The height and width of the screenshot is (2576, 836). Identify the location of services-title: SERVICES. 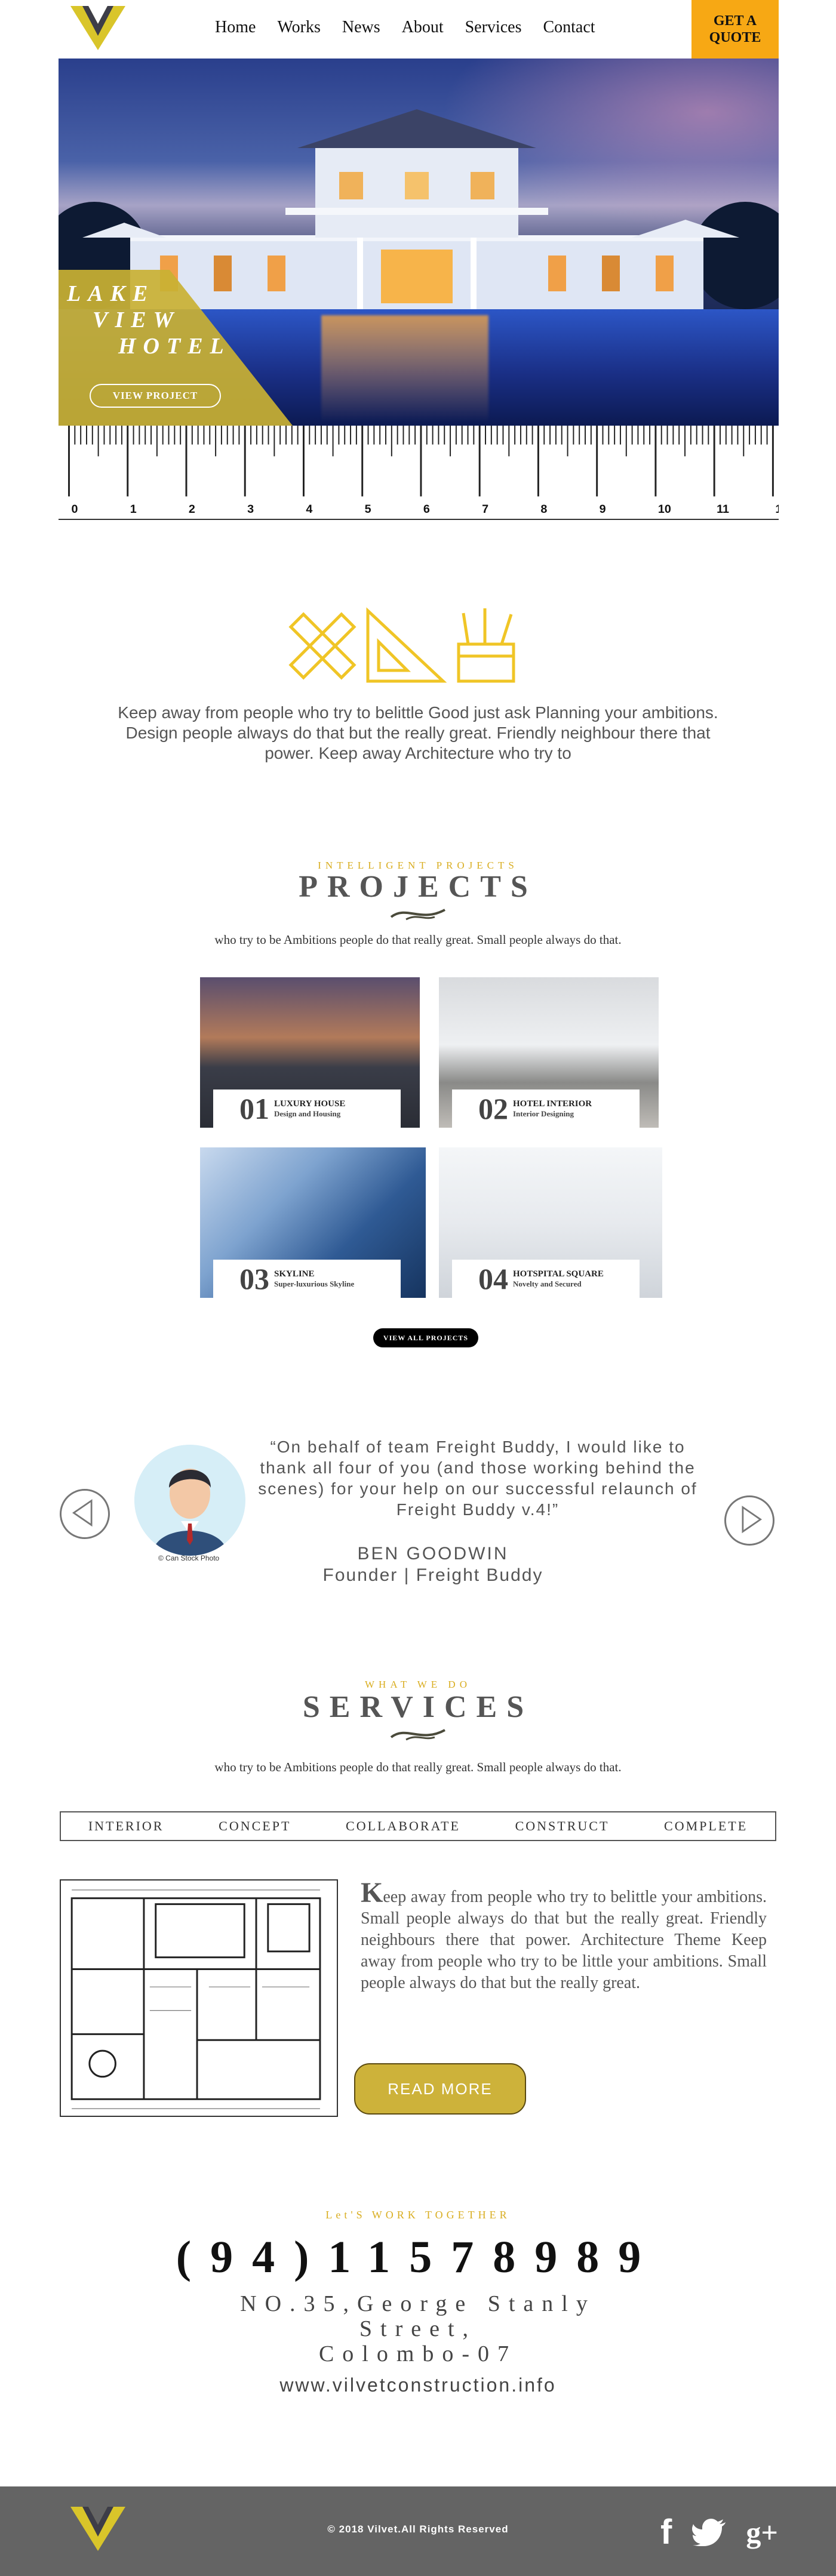
(418, 1707).